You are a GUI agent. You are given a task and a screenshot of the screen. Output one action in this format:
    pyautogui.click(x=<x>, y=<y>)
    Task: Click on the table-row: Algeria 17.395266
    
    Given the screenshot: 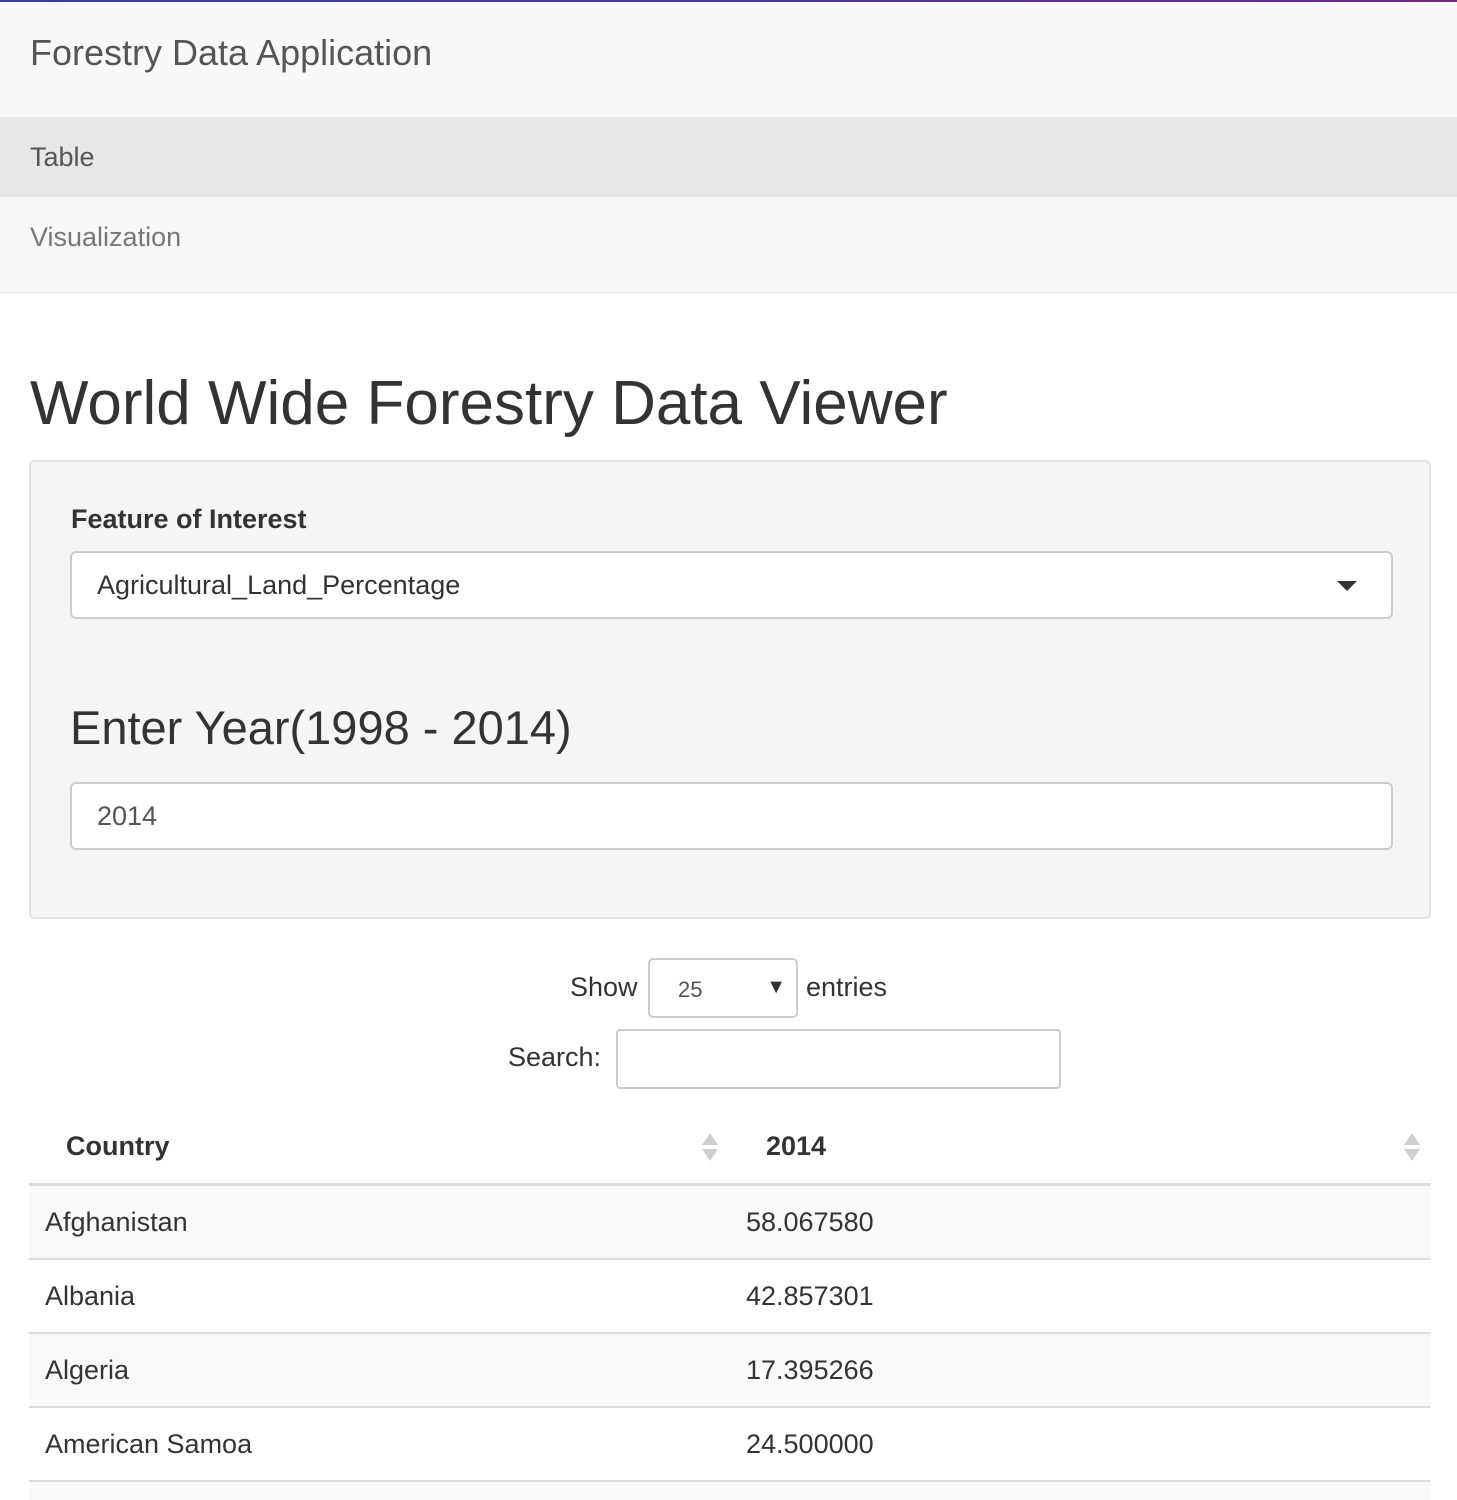 What is the action you would take?
    pyautogui.click(x=730, y=1371)
    